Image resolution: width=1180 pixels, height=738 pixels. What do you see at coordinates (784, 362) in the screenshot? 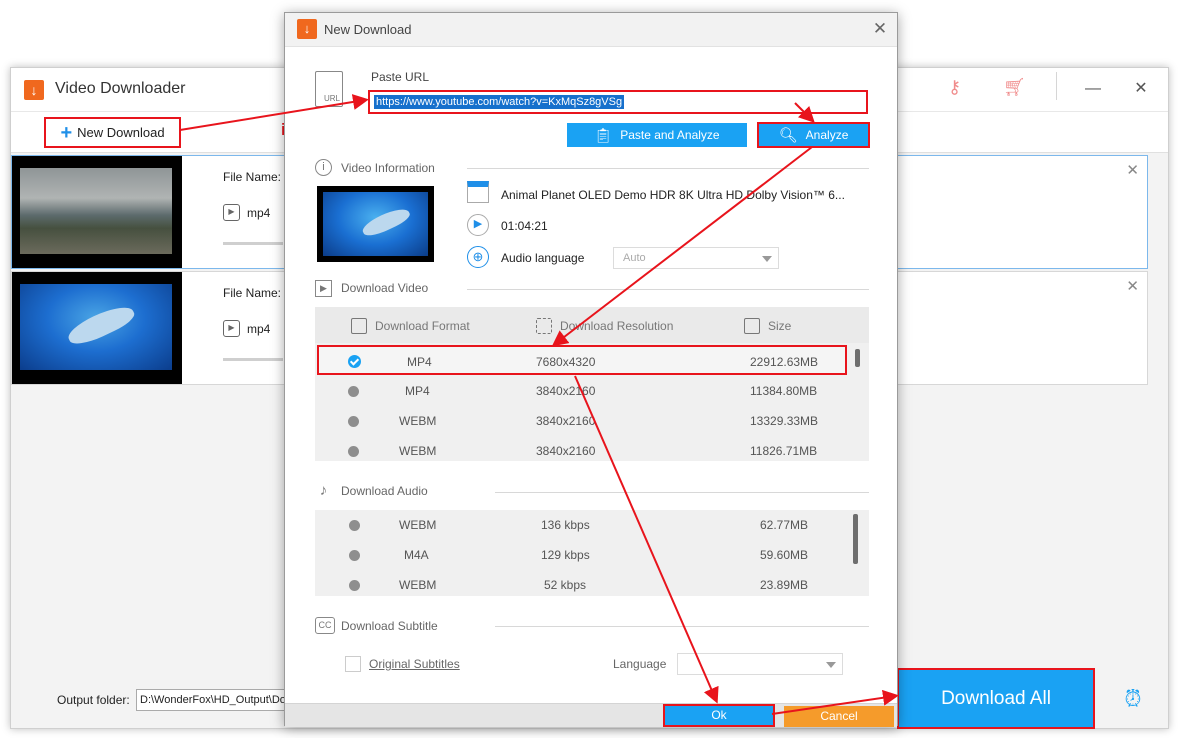
I see `row-size: 22912.63MB` at bounding box center [784, 362].